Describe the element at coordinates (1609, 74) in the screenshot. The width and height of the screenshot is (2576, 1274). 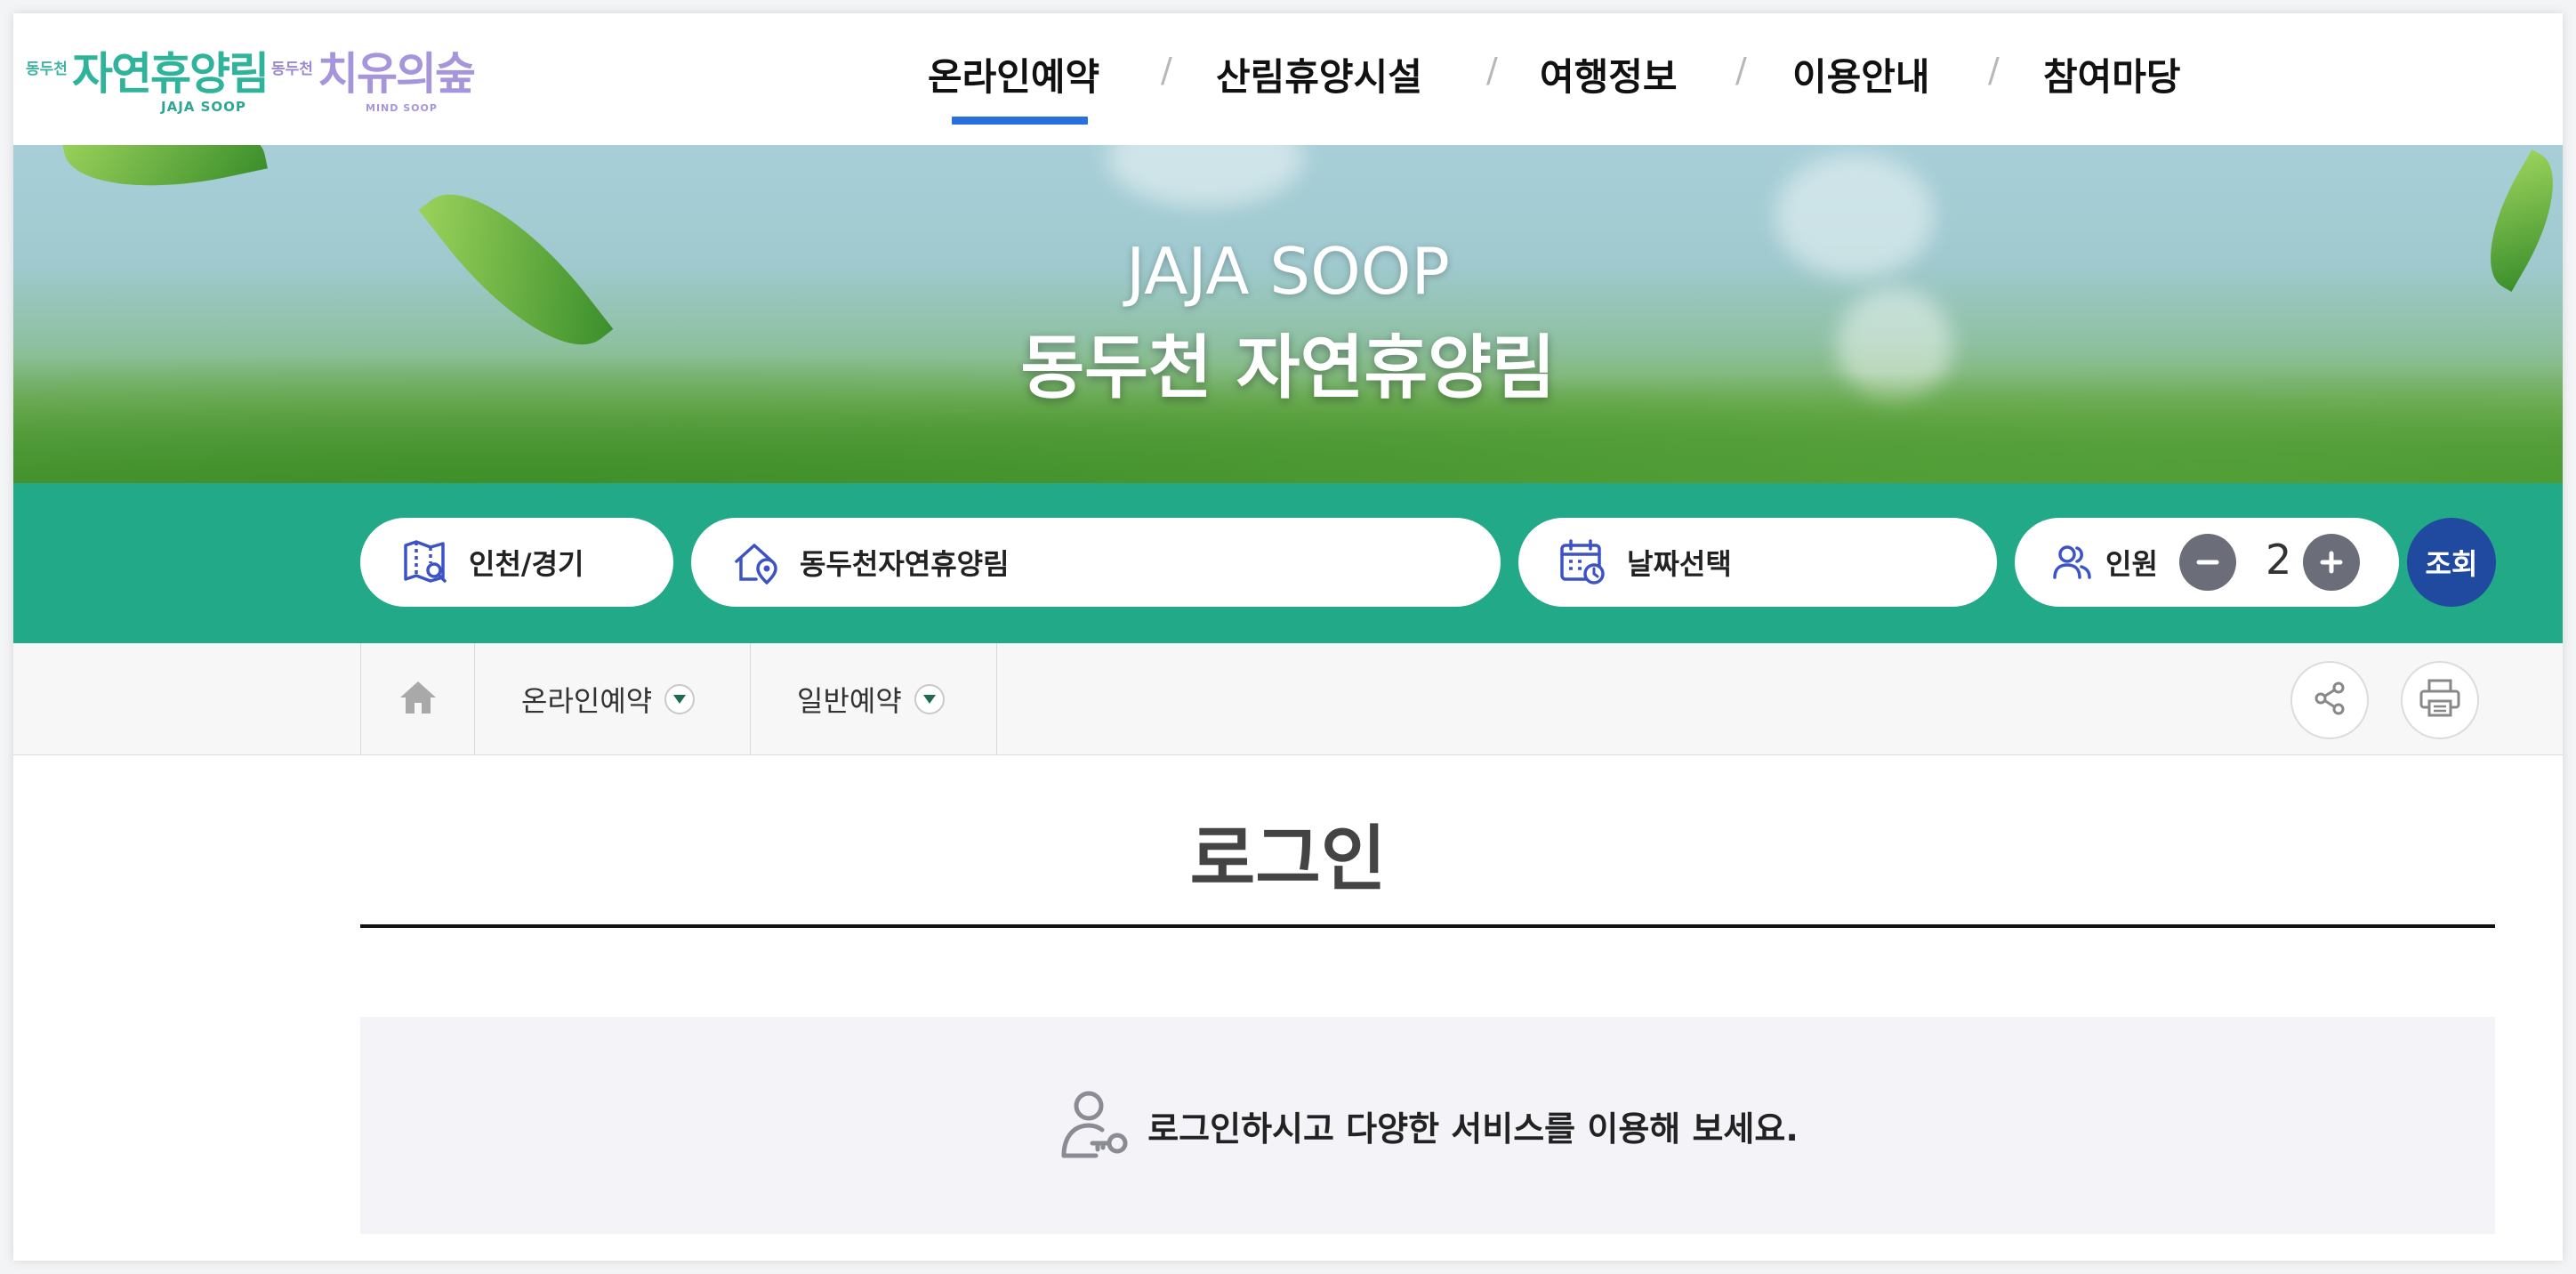
I see `nav-travel-info: 여행정보` at that location.